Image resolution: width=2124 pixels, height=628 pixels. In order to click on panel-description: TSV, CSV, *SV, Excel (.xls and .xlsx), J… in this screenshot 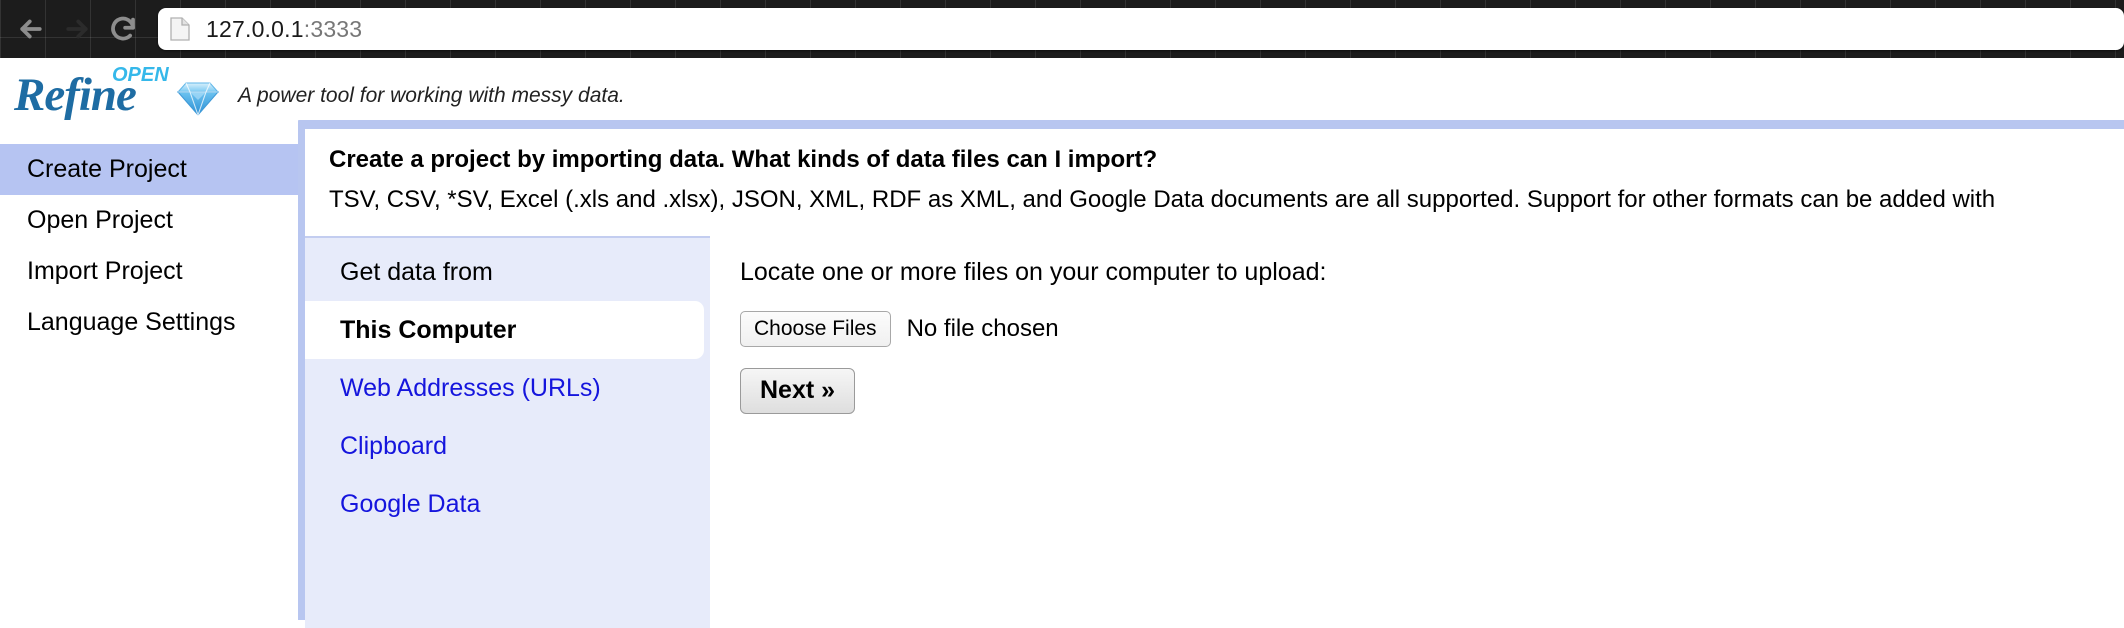, I will do `click(1162, 199)`.